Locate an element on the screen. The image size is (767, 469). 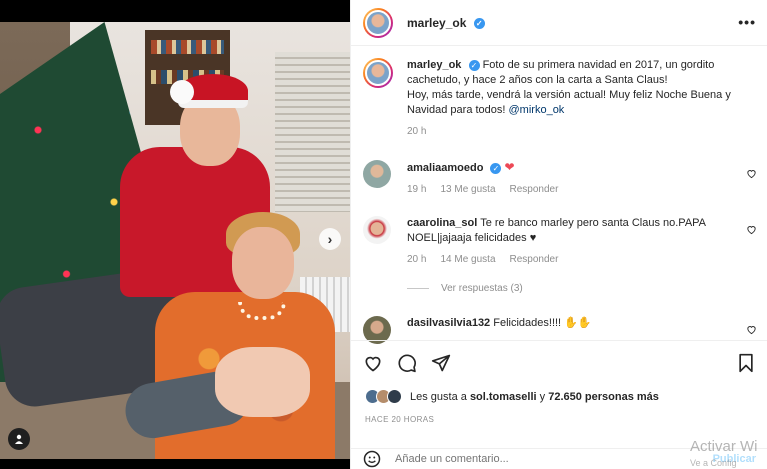
view-replies-button: Ver respuestas (3) is located at coordinates (465, 288).